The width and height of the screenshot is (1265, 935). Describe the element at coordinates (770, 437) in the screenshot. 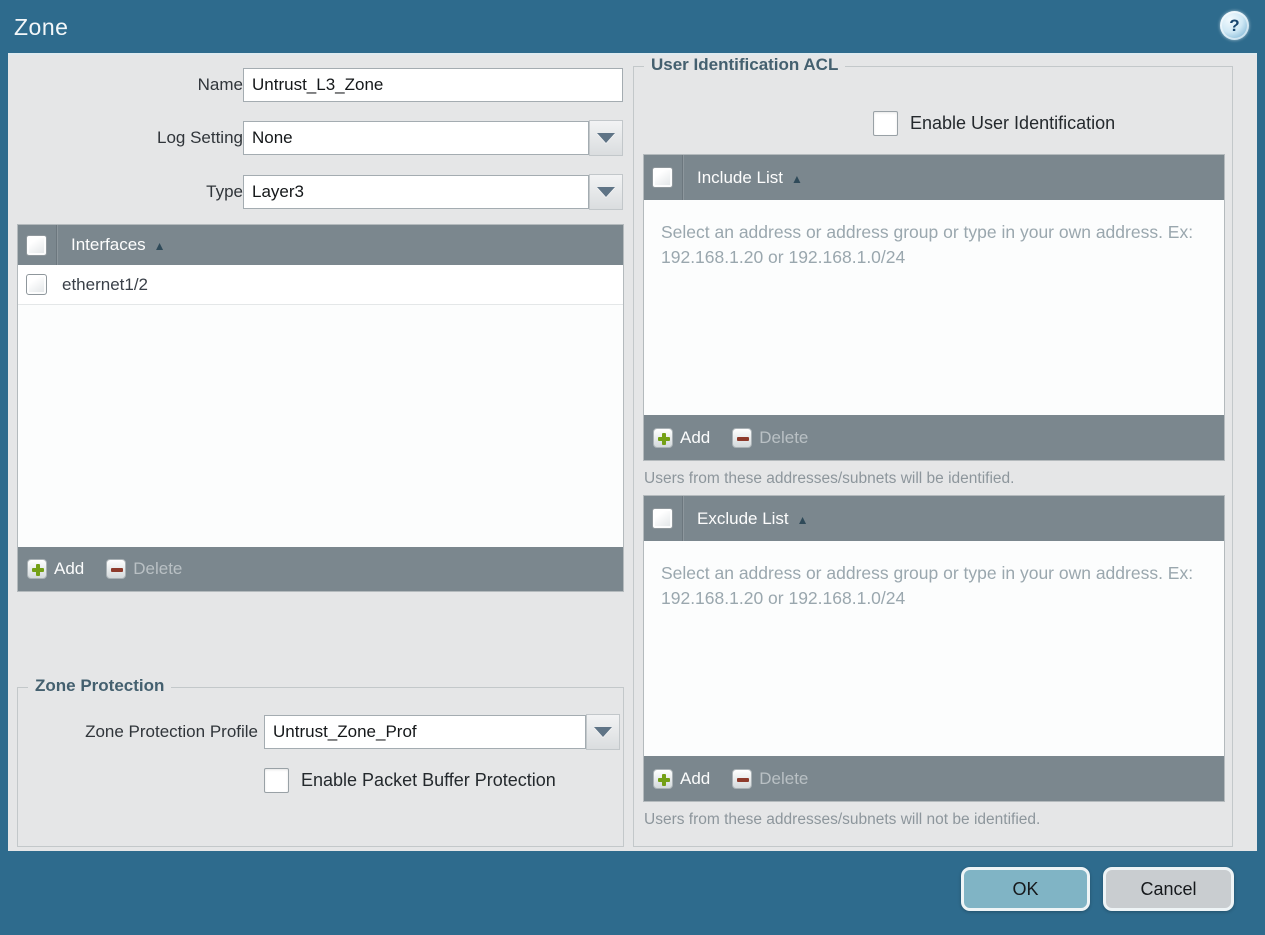

I see `include-delete-button: Delete` at that location.